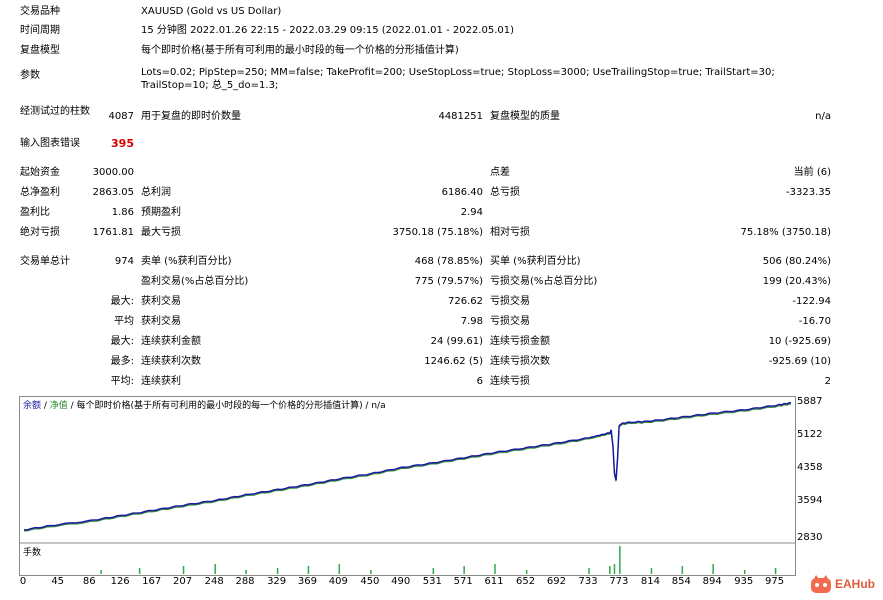  Describe the element at coordinates (161, 301) in the screenshot. I see `largest-profit-label: 获利交易` at that location.